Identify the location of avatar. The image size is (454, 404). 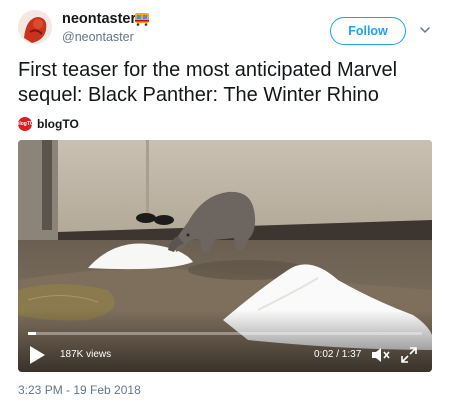
(35, 27).